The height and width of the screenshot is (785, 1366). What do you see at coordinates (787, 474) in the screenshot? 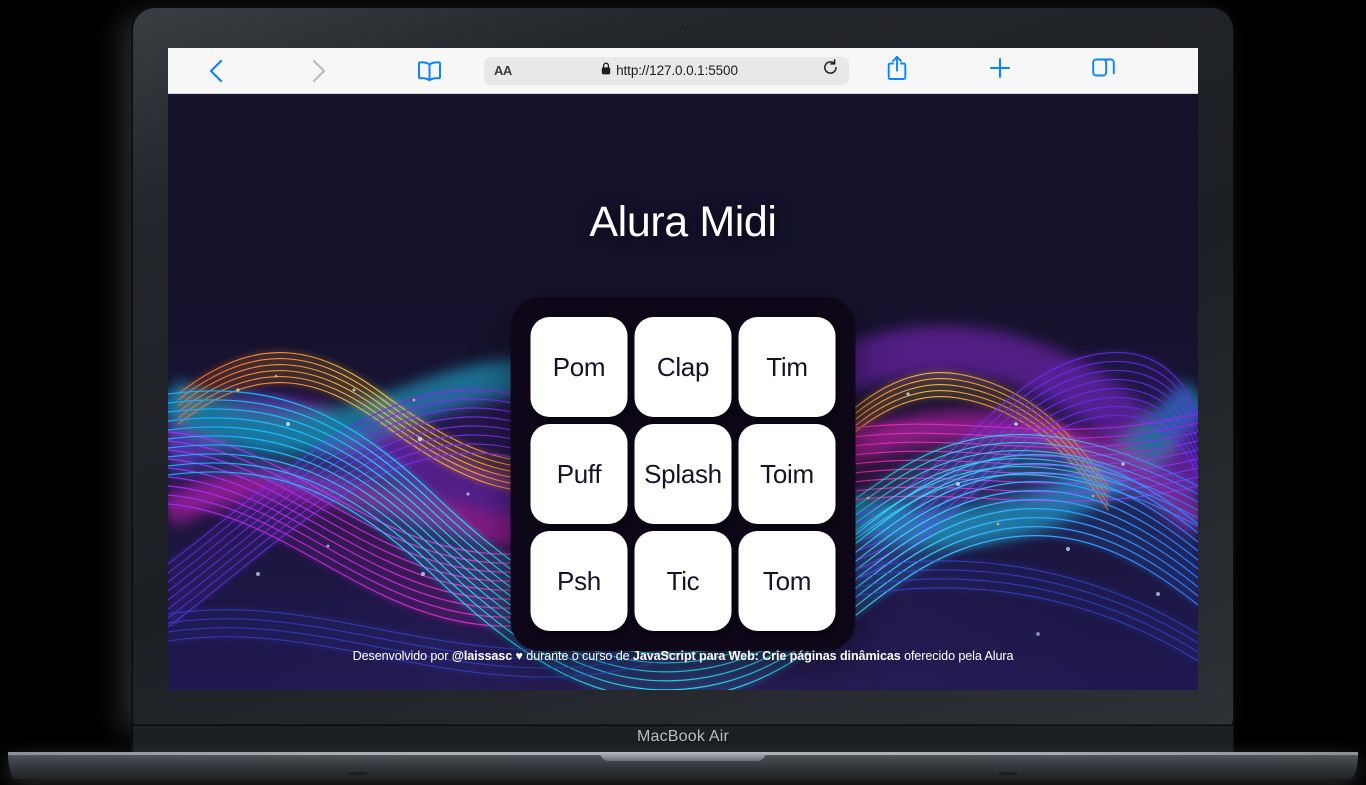
I see `pad-button-toim: Toim` at bounding box center [787, 474].